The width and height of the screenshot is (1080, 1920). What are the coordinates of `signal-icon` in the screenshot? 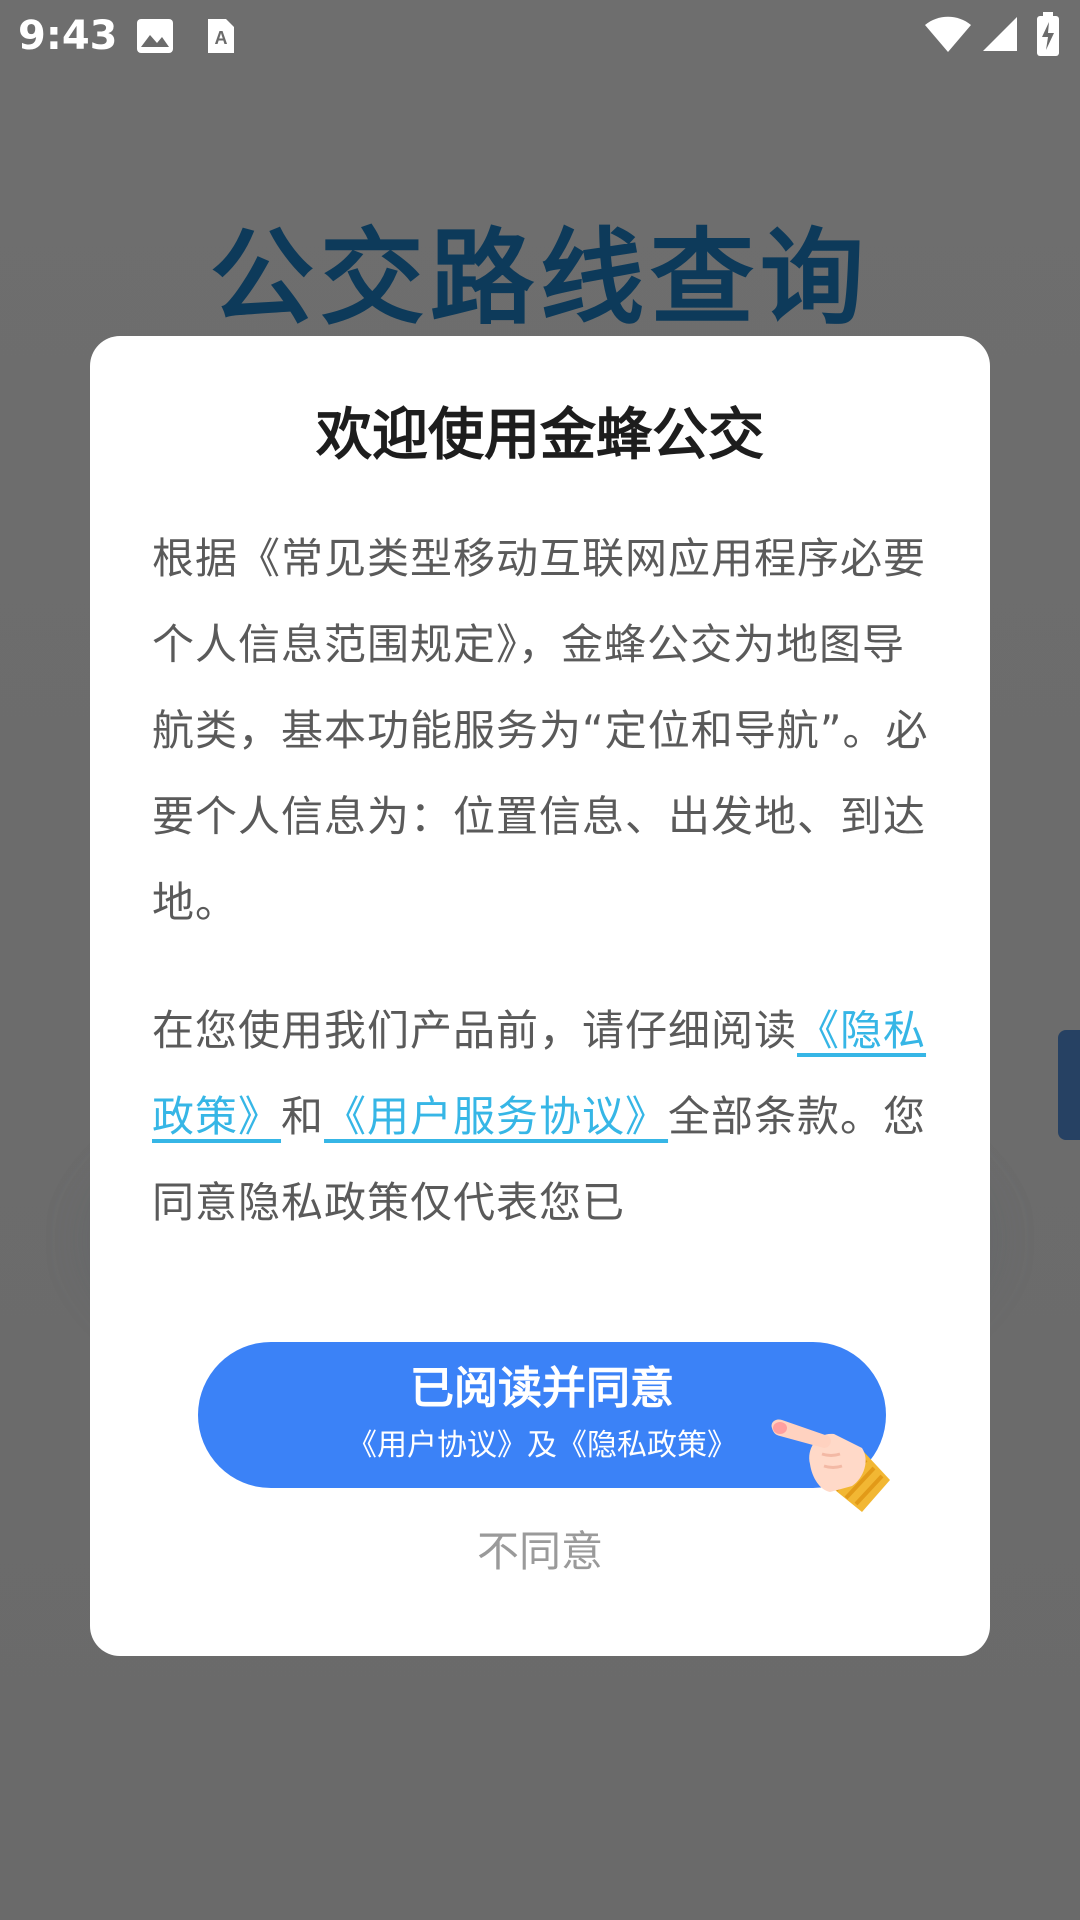 It's located at (1000, 34).